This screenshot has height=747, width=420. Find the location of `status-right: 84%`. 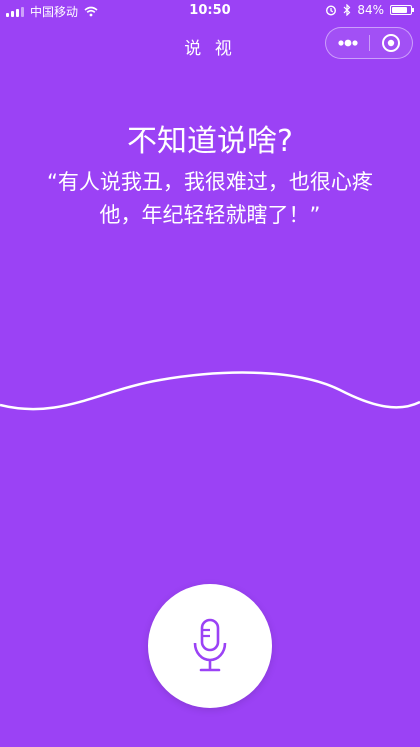

status-right: 84% is located at coordinates (369, 10).